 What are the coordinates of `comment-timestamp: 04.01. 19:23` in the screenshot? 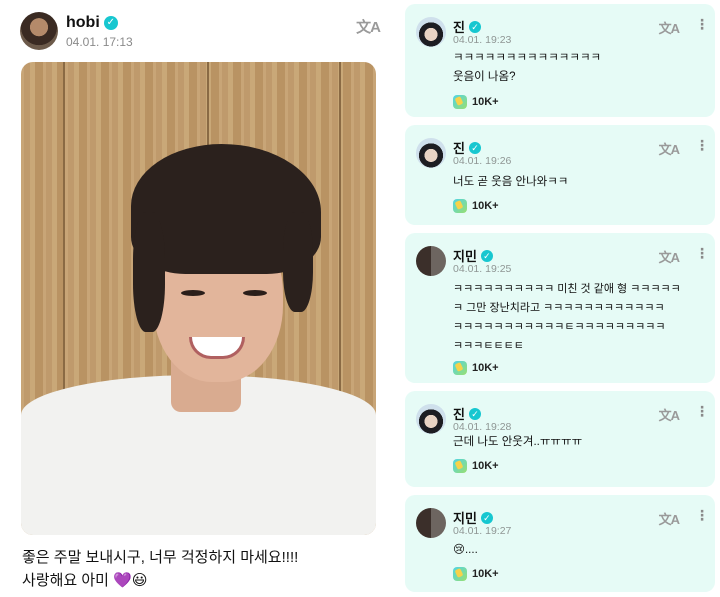 It's located at (482, 40).